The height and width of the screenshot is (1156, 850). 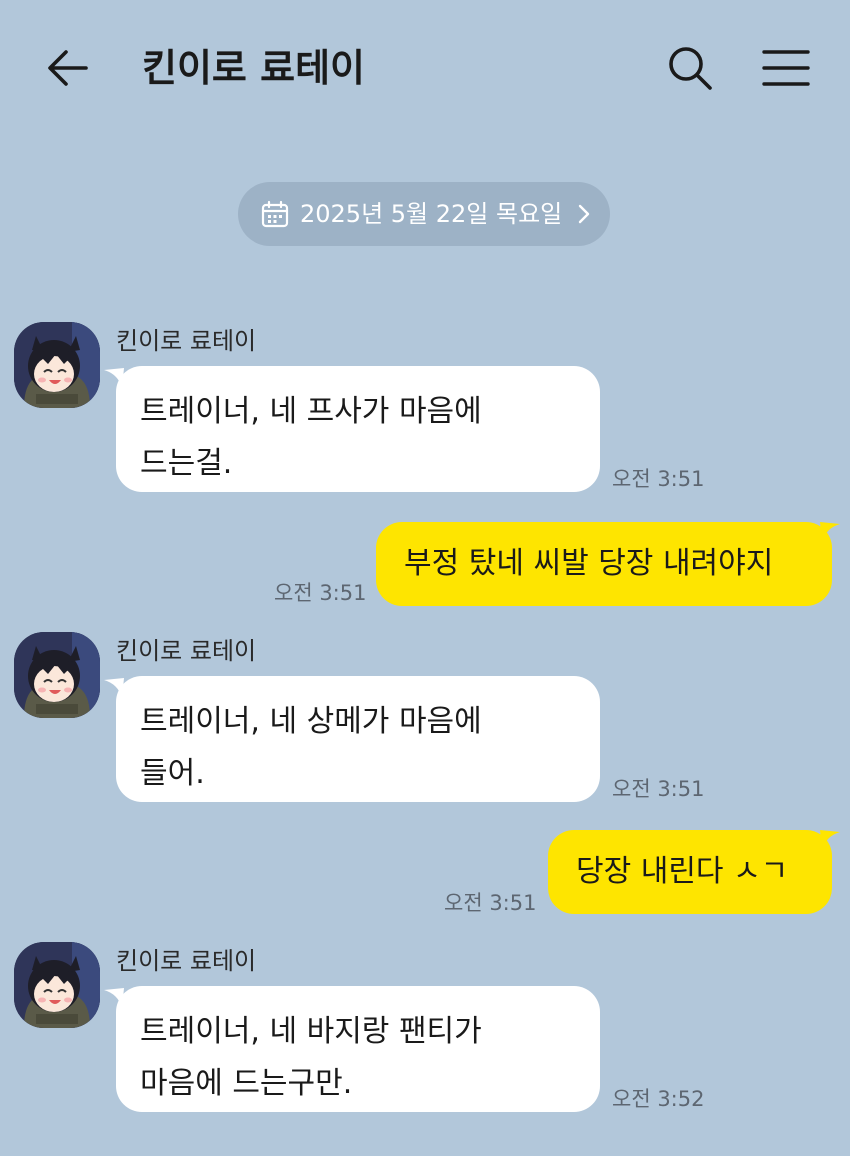 I want to click on message-text-line: 마음에 드는구만., so click(x=246, y=1083).